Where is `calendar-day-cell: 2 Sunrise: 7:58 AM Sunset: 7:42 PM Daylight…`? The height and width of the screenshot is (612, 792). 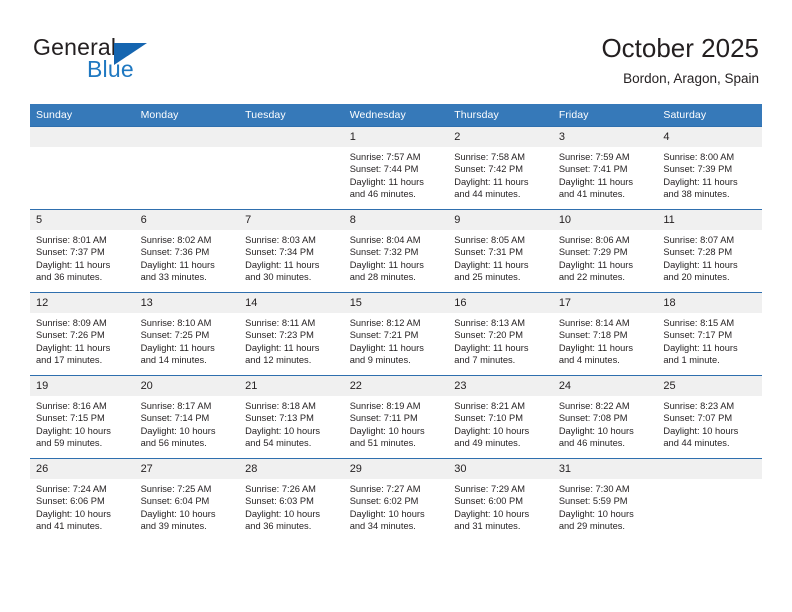
calendar-day-cell: 2 Sunrise: 7:58 AM Sunset: 7:42 PM Daylight… is located at coordinates (500, 168).